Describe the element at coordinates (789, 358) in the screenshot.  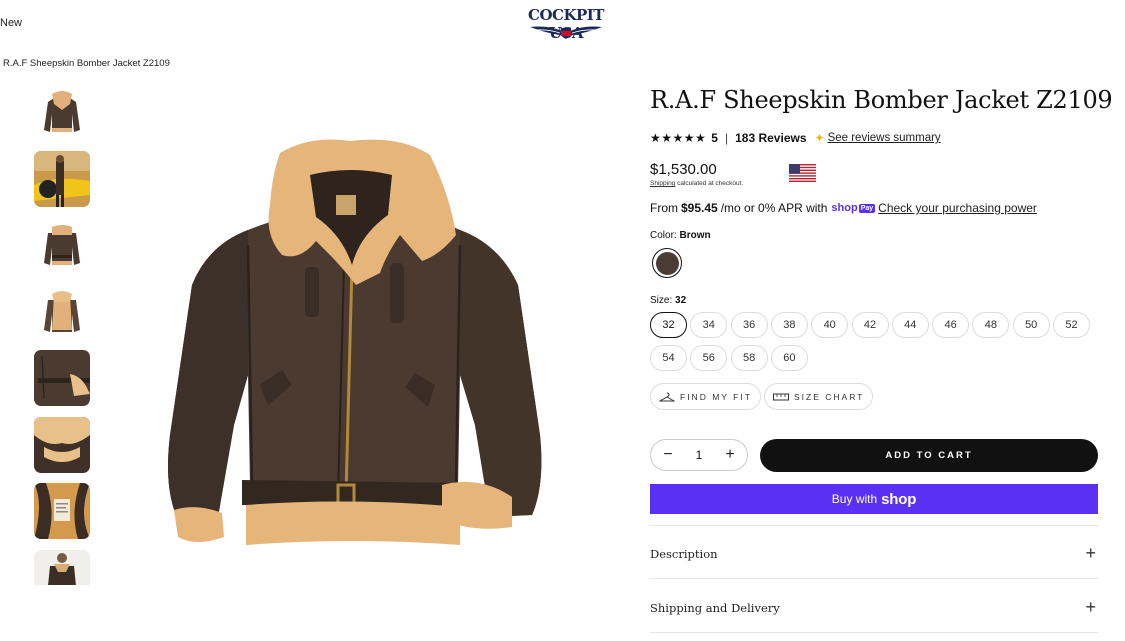
I see `size-option-60: 60` at that location.